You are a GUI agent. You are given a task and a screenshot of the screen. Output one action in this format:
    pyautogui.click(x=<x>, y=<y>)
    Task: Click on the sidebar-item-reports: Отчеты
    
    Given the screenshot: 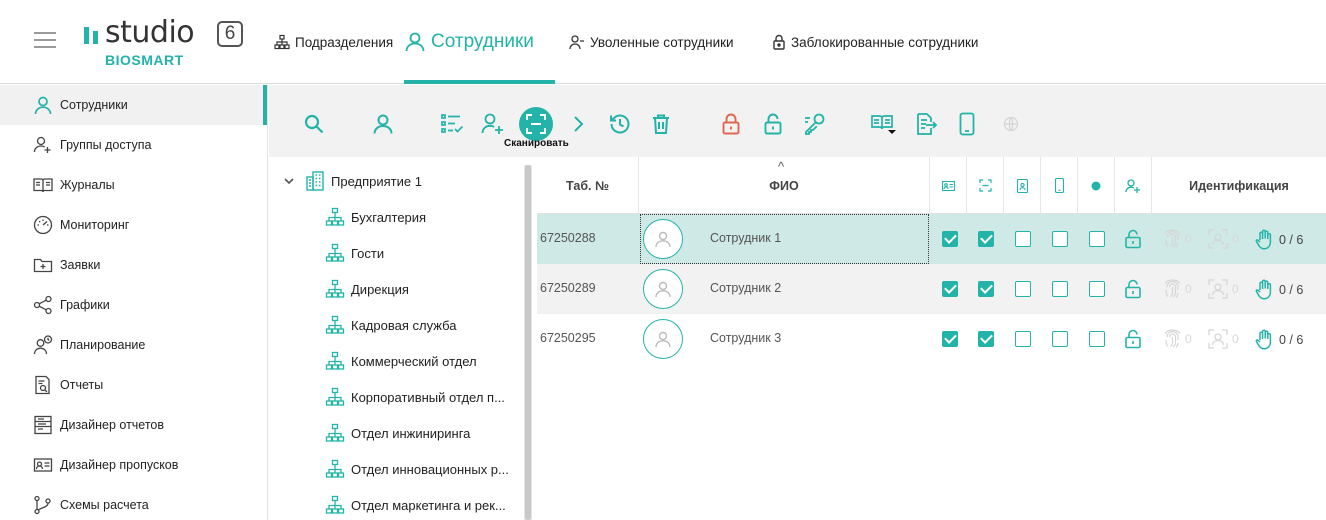 What is the action you would take?
    pyautogui.click(x=133, y=385)
    